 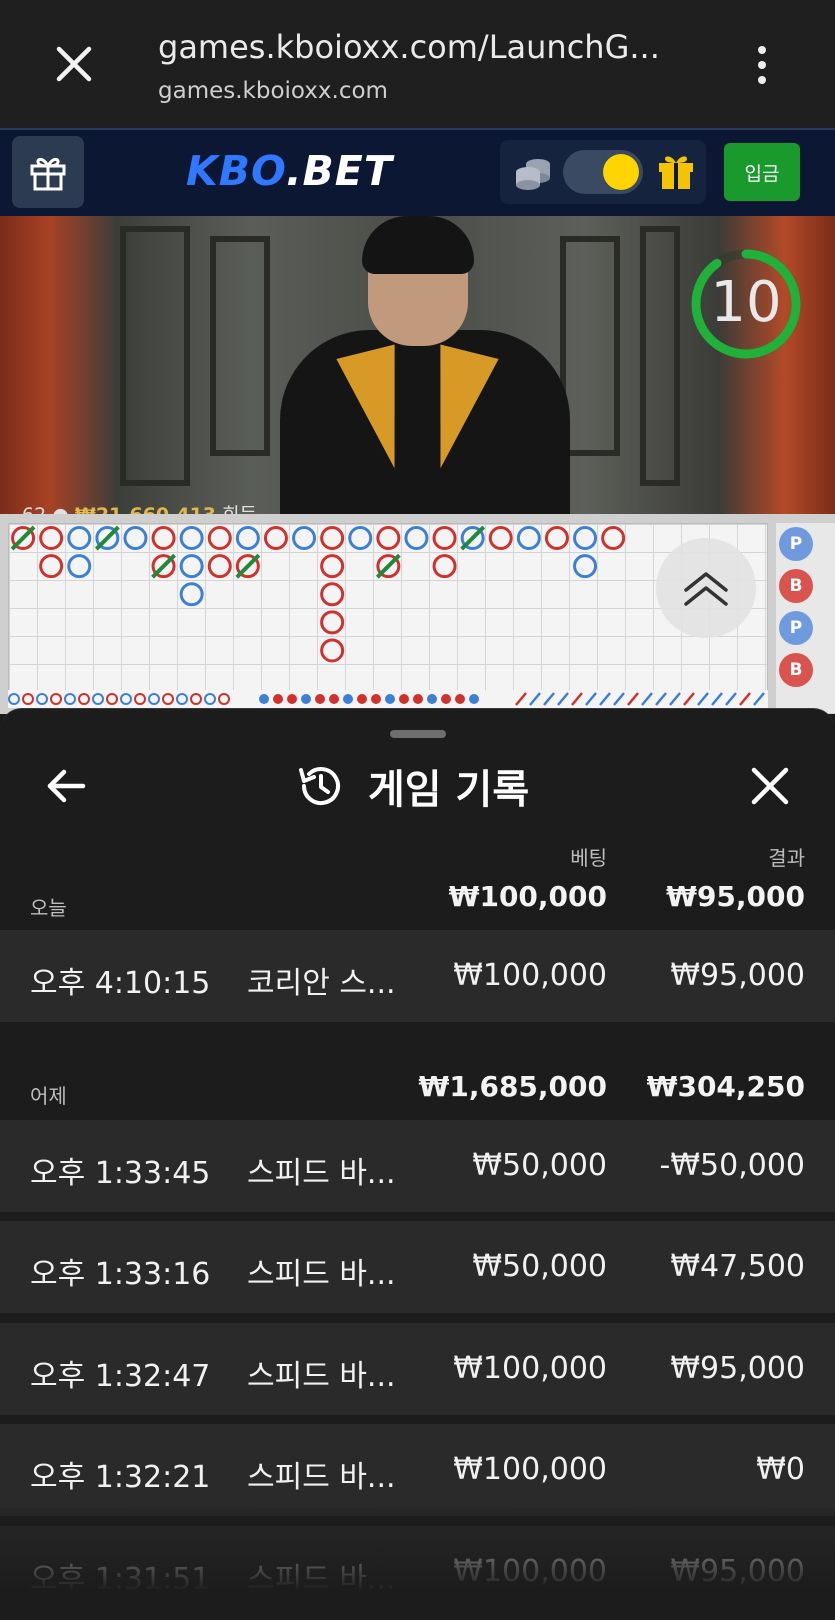 What do you see at coordinates (417, 1572) in the screenshot?
I see `history-row: 오후 1:31:51 스피드 바... ₩100,000 ₩95,000` at bounding box center [417, 1572].